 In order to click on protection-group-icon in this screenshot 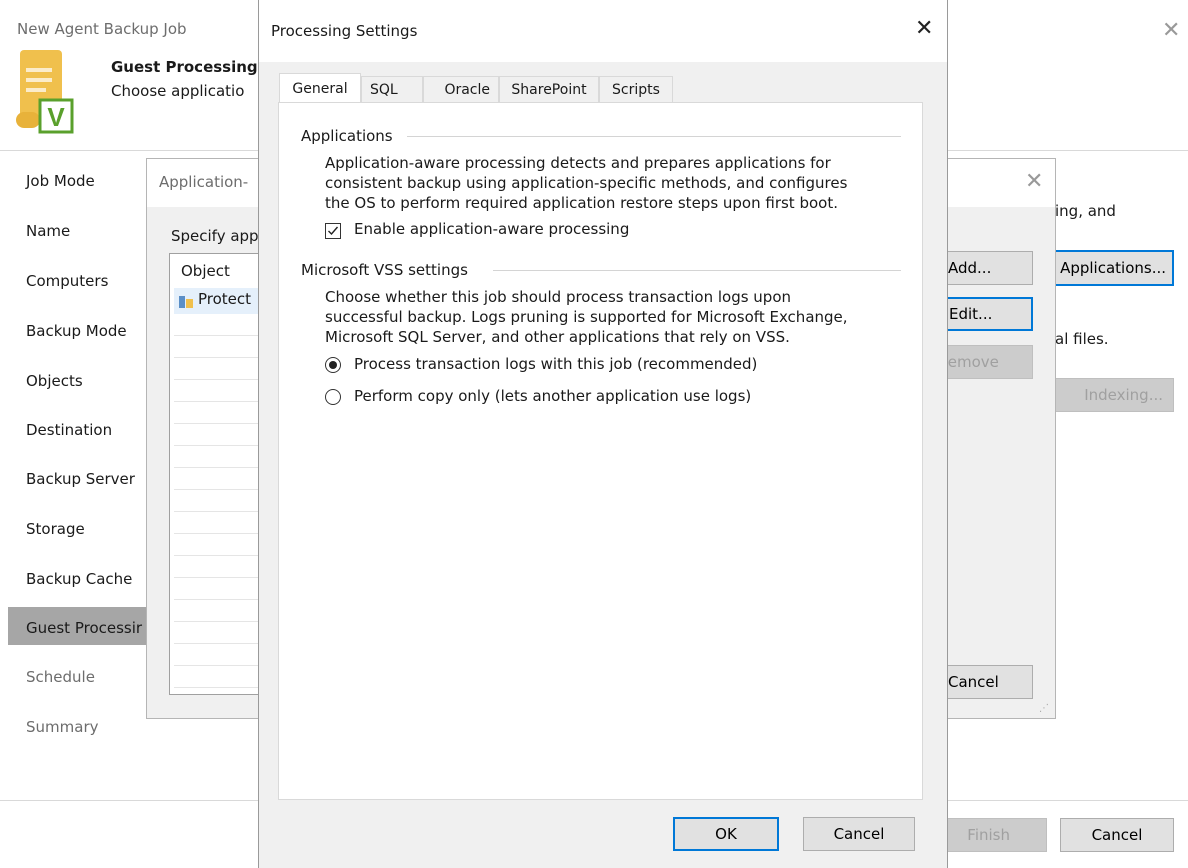, I will do `click(185, 301)`.